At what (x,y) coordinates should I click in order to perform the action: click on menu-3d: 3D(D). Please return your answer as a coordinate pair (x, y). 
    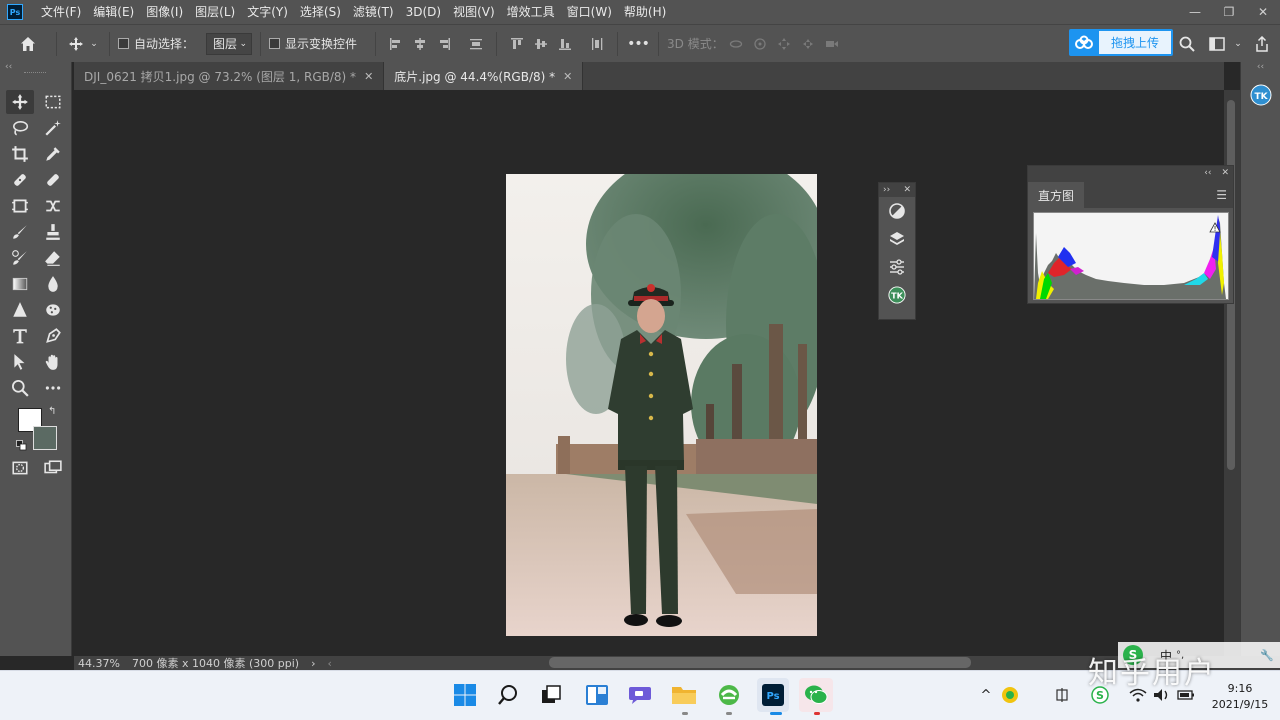
    Looking at the image, I should click on (423, 12).